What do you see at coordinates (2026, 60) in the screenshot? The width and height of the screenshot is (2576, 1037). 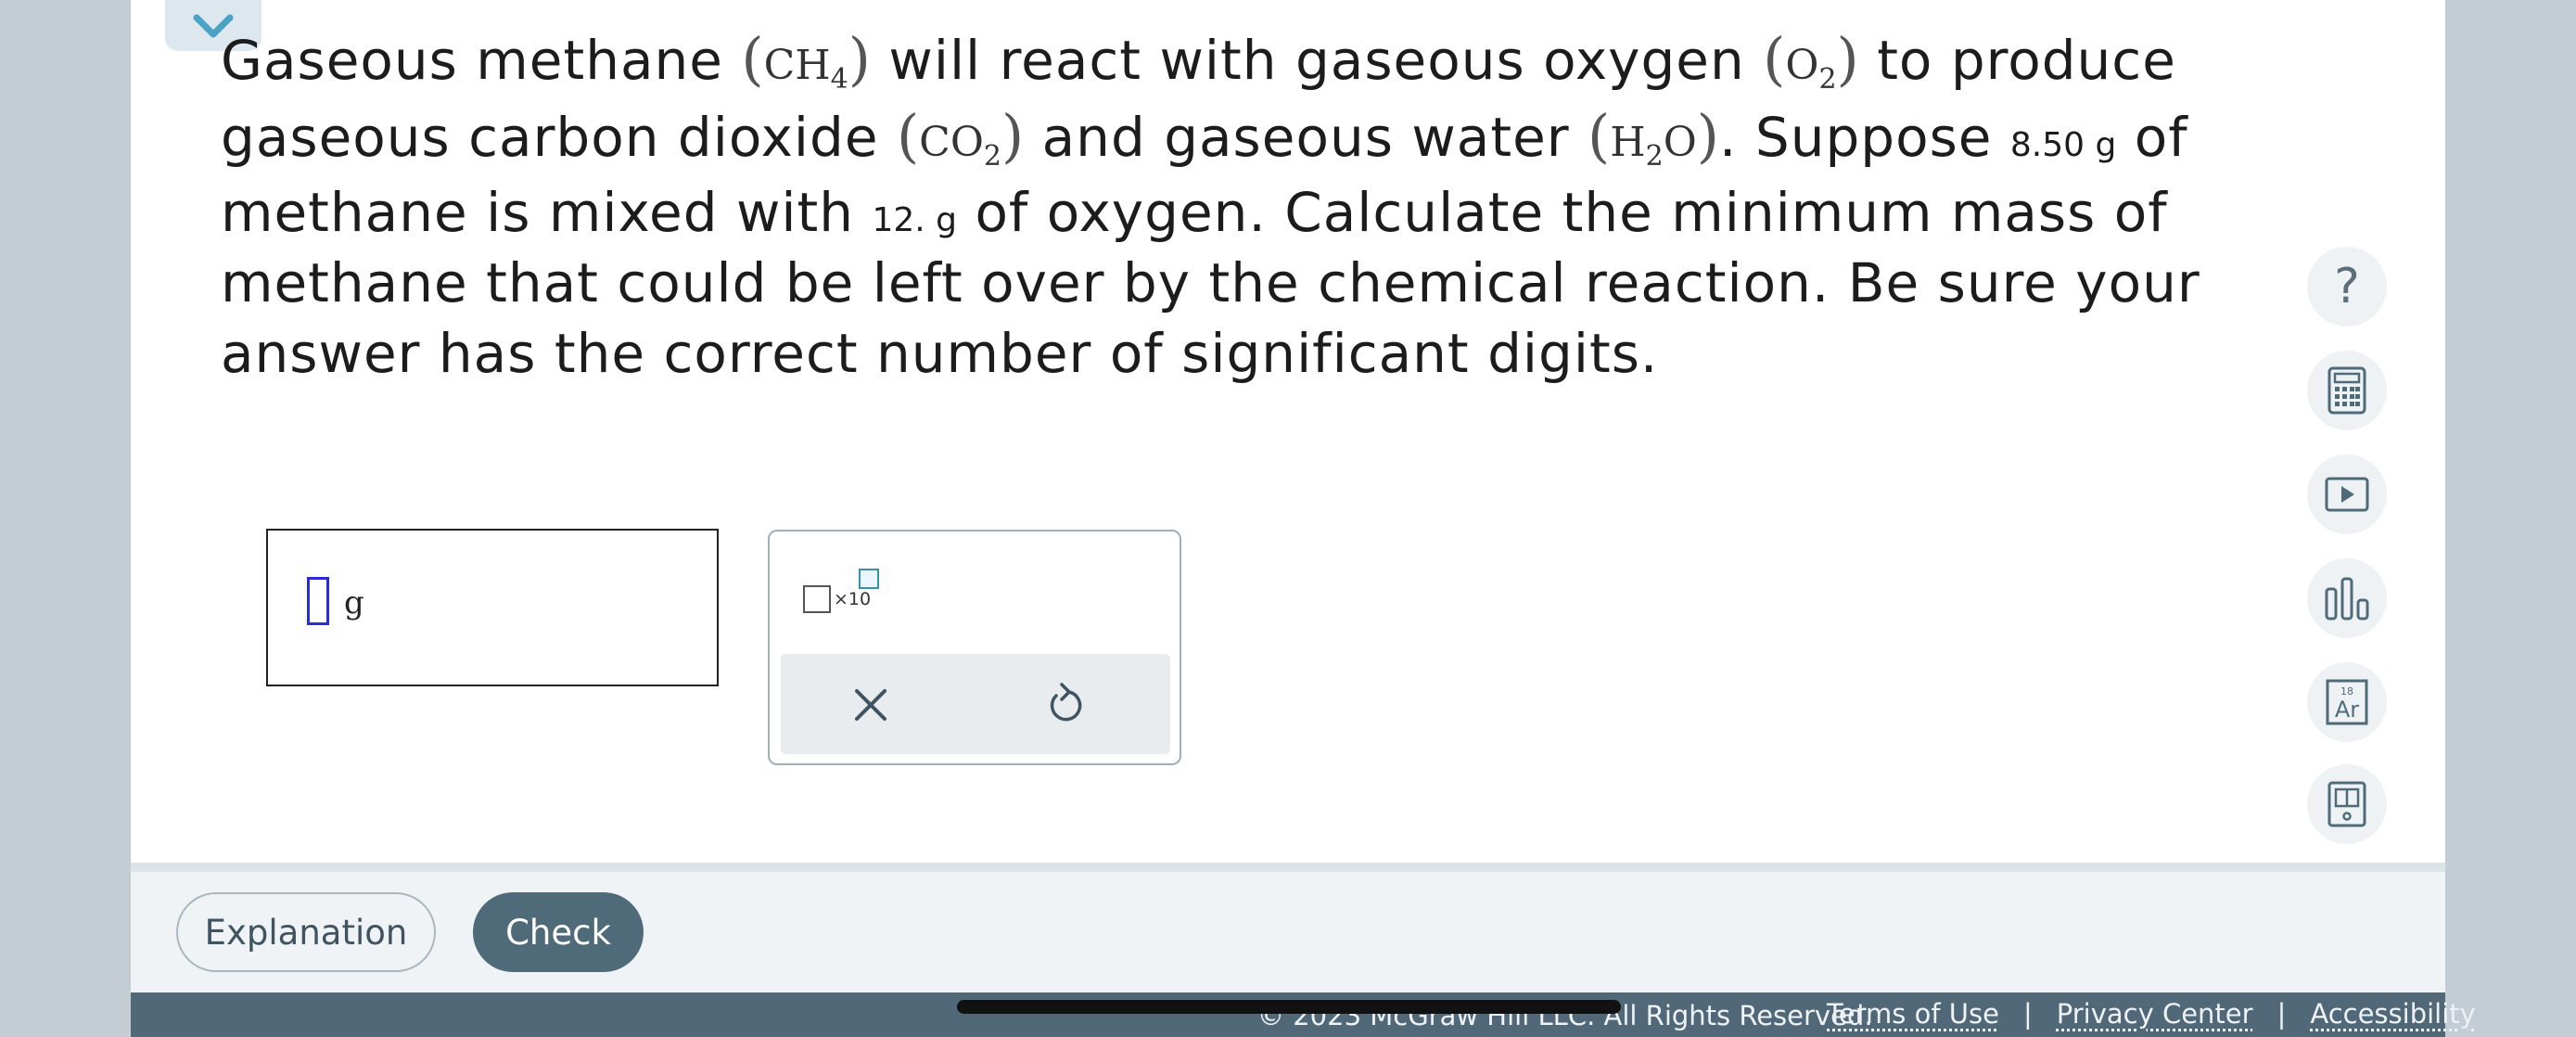 I see `question-fragment: to produce` at bounding box center [2026, 60].